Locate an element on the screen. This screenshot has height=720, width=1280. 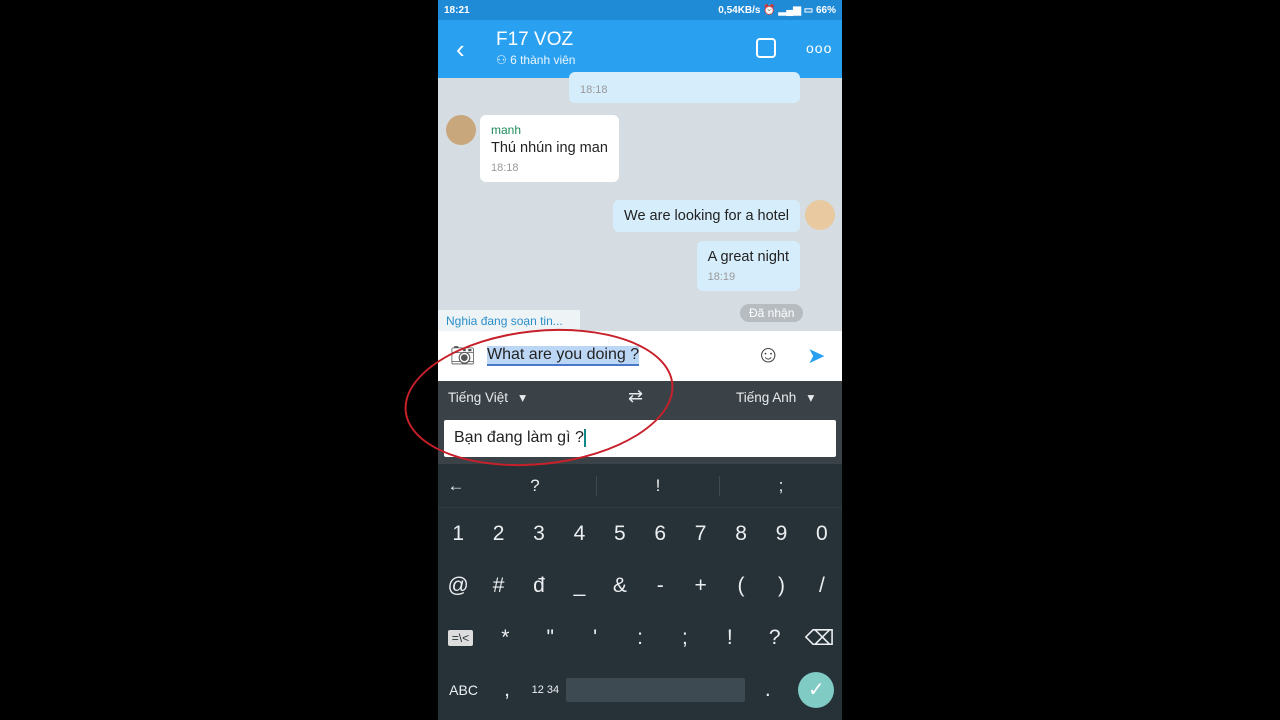
suggestion-bar: ← ? ! ; is located at coordinates (640, 486).